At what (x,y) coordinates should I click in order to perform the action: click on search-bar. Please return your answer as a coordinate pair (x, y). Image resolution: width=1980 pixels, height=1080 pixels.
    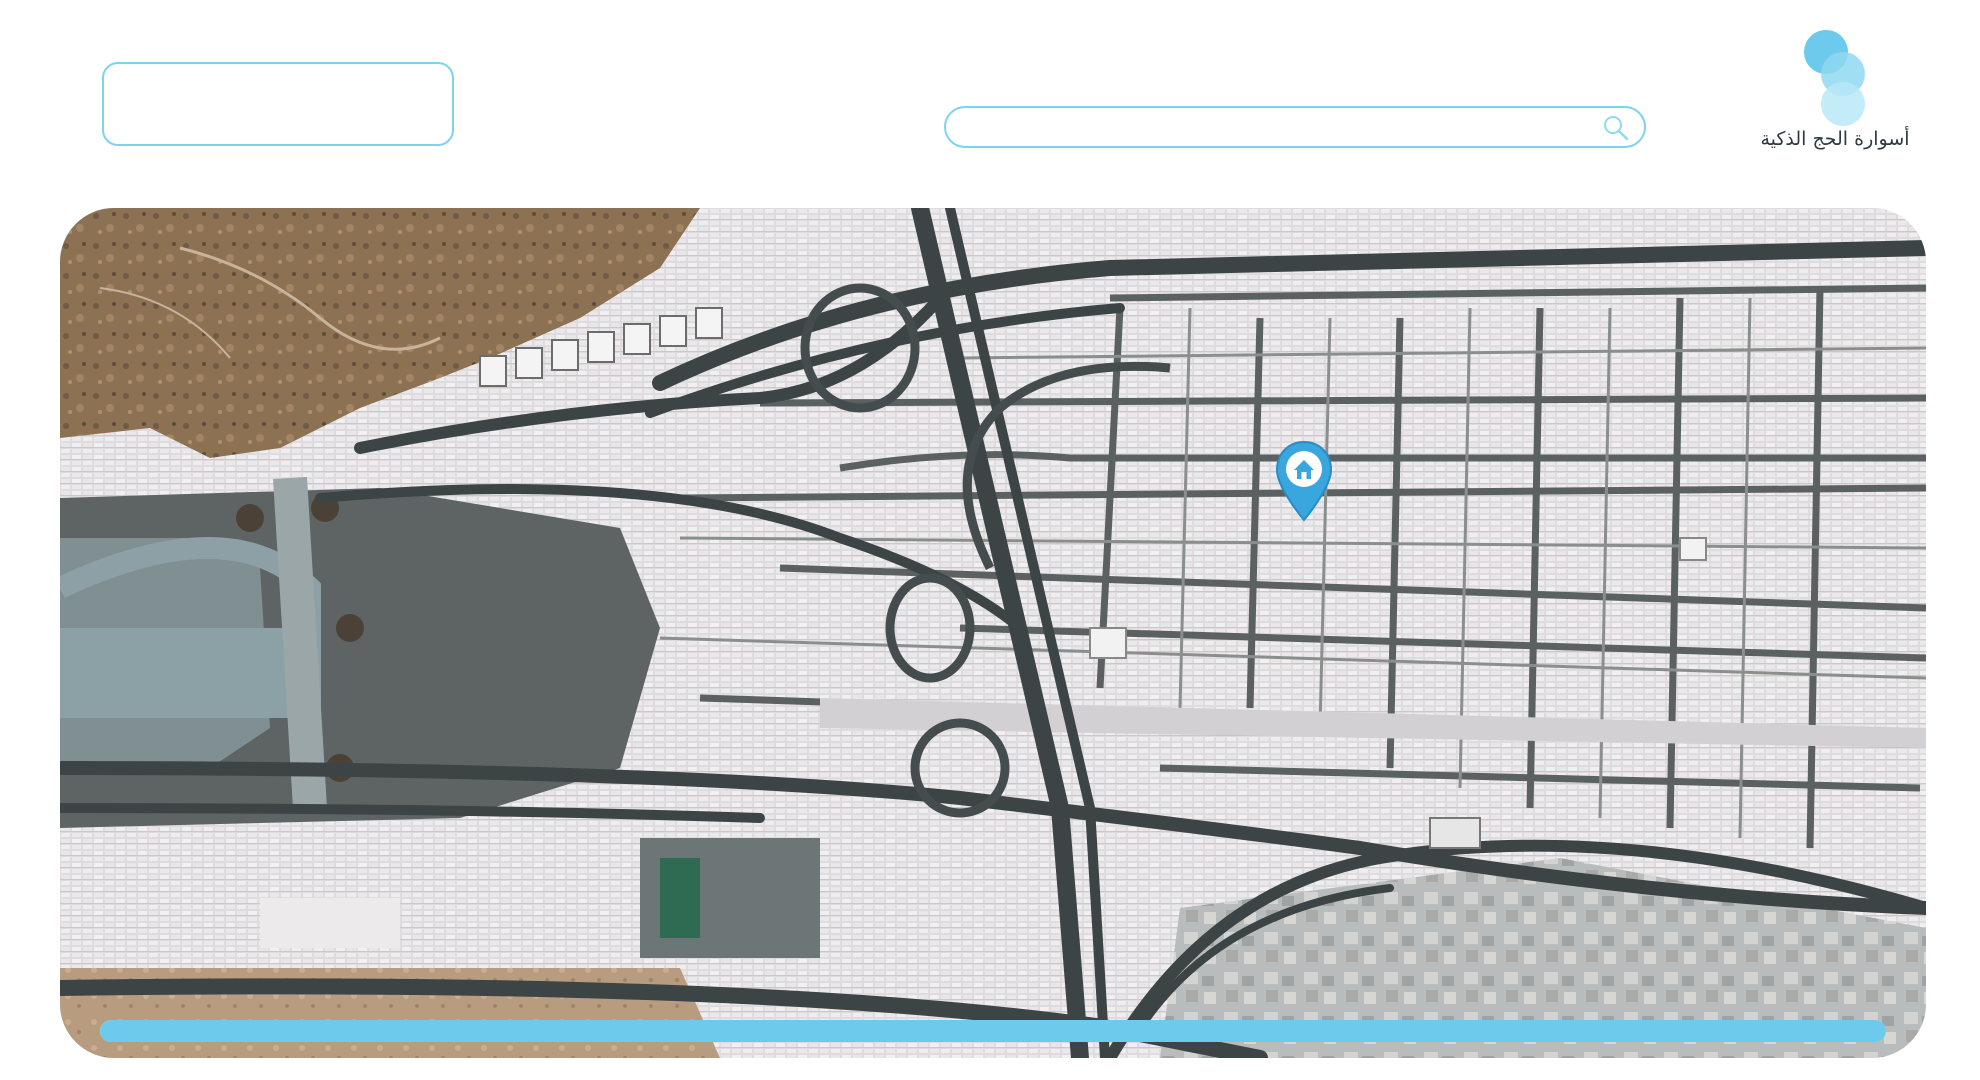
    Looking at the image, I should click on (1295, 127).